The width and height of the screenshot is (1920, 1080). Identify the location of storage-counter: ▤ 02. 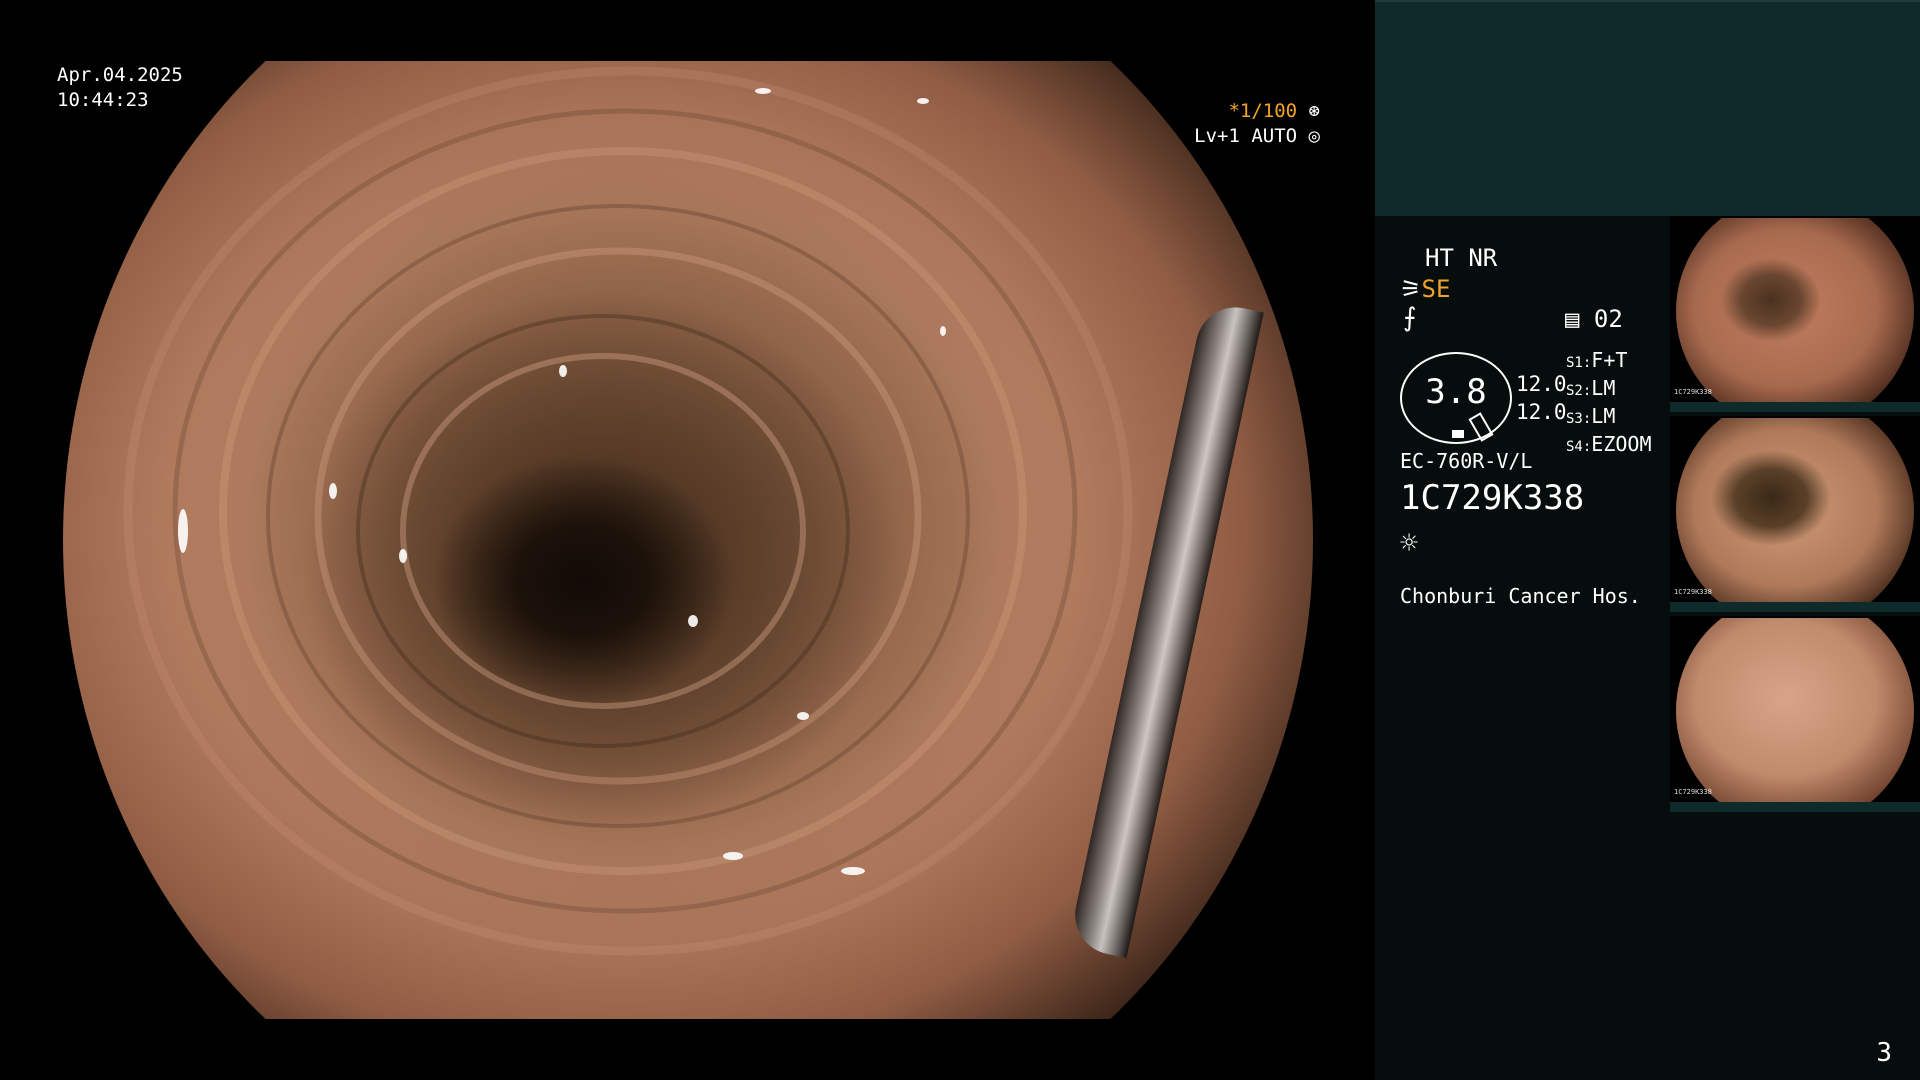
(1594, 319).